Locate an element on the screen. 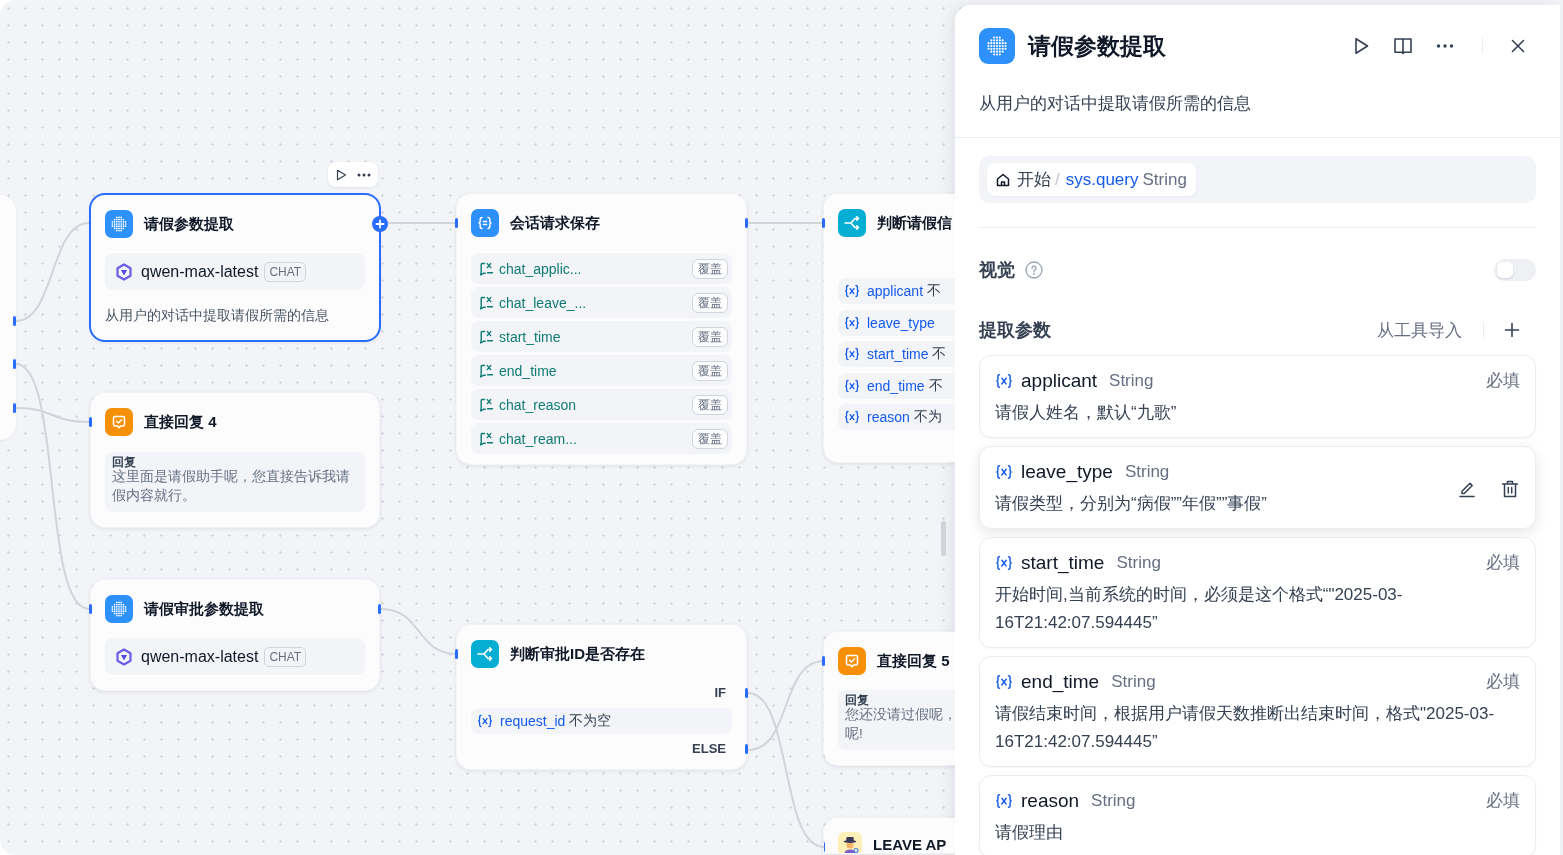 This screenshot has height=855, width=1563. variable-row: start_time 覆盖 is located at coordinates (601, 336).